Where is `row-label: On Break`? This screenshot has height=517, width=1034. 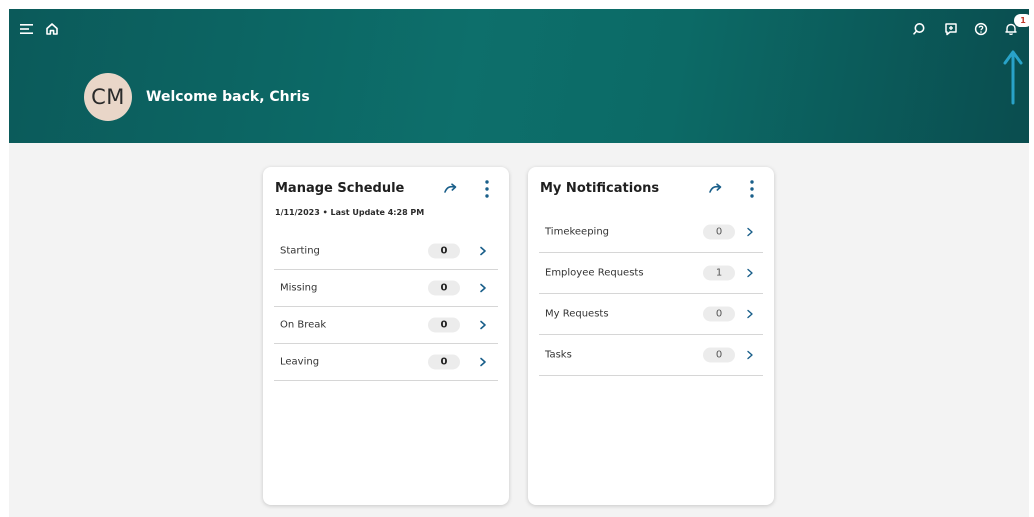 row-label: On Break is located at coordinates (303, 324).